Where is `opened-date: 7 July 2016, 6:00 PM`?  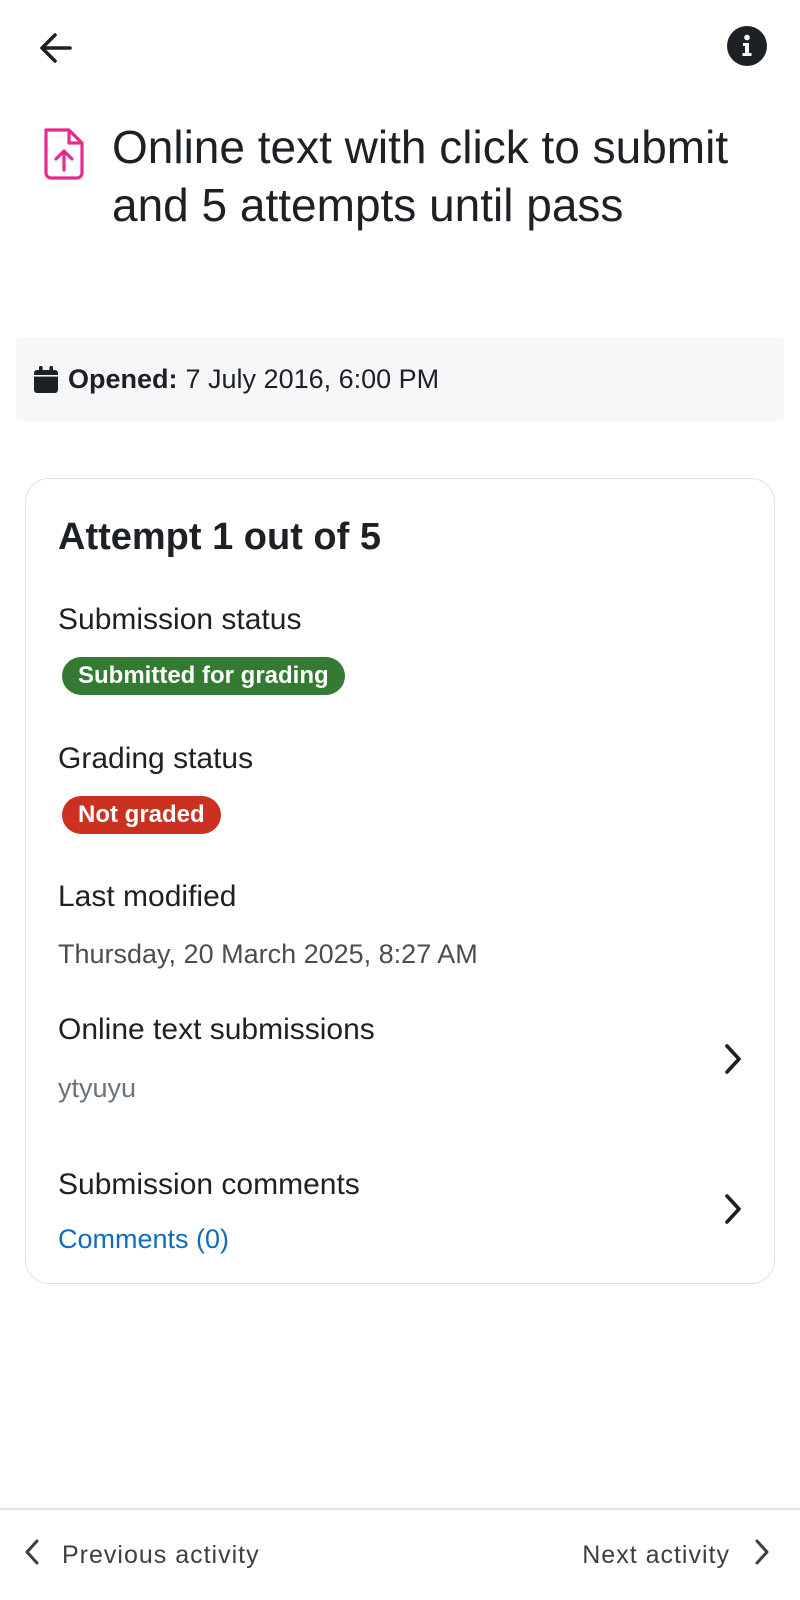 opened-date: 7 July 2016, 6:00 PM is located at coordinates (312, 378).